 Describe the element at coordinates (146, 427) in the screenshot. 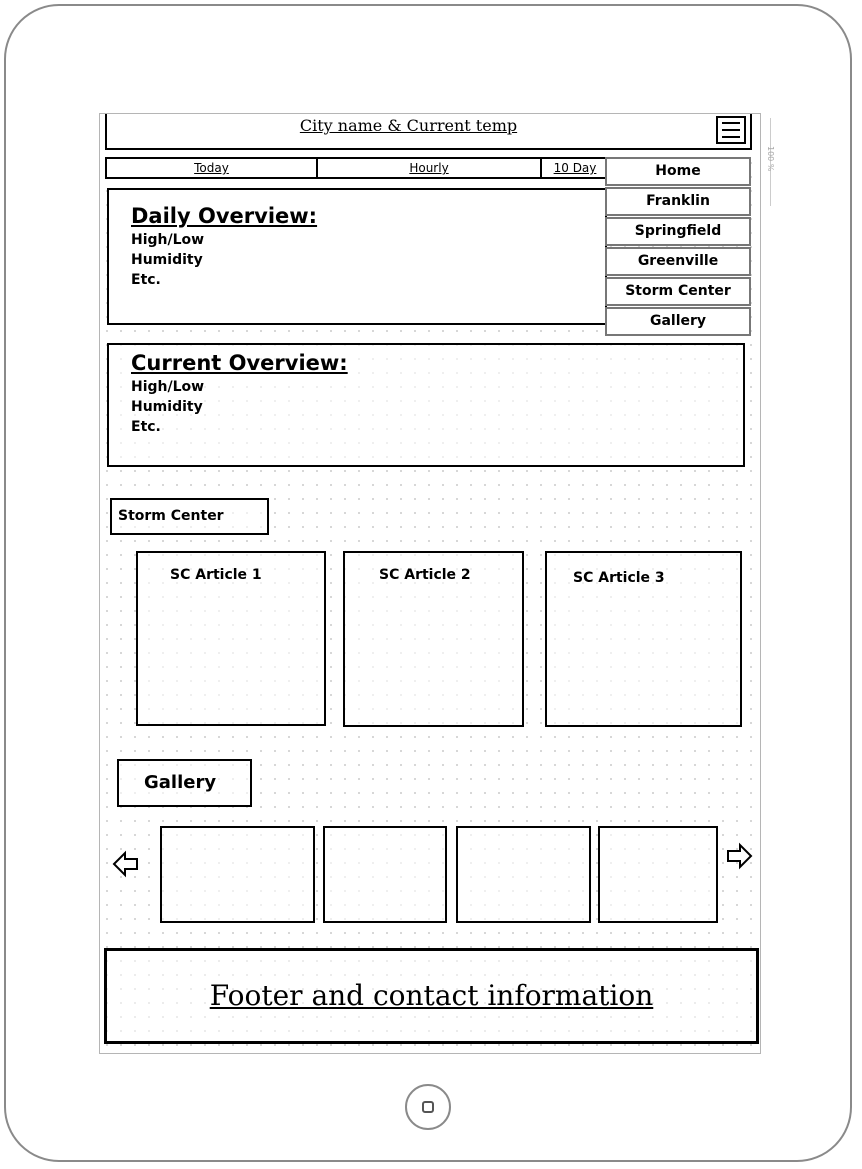

I see `current-etc: Etc.` at that location.